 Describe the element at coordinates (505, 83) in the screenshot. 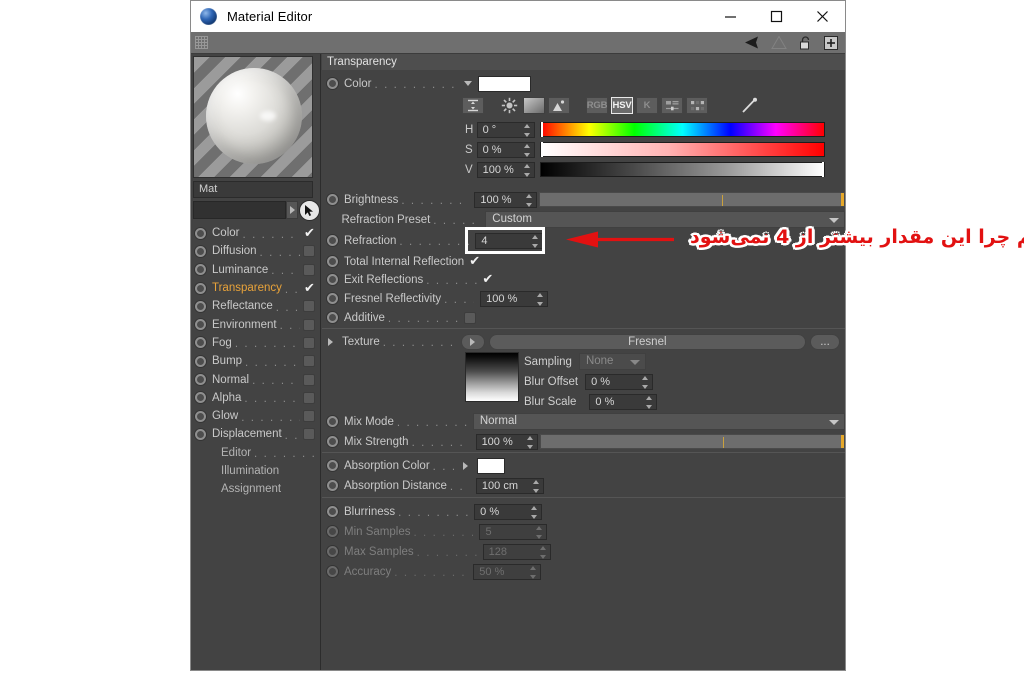

I see `color-swatch` at that location.